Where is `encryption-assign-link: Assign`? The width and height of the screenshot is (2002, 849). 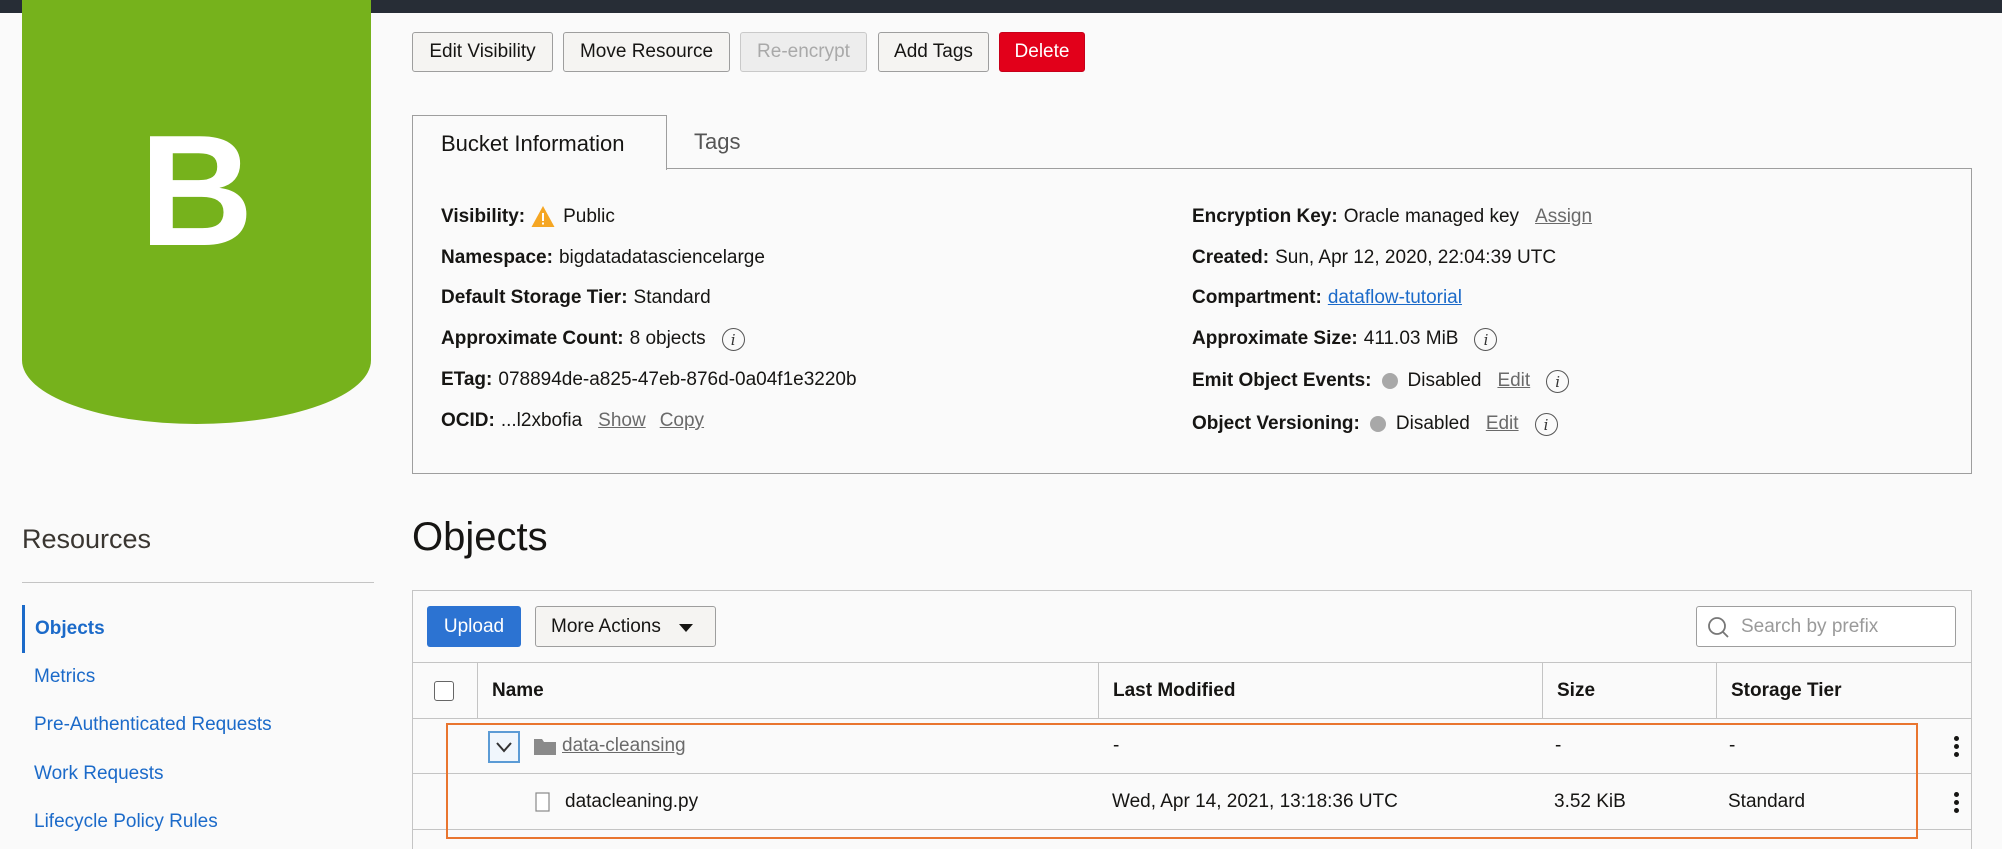 encryption-assign-link: Assign is located at coordinates (1563, 217).